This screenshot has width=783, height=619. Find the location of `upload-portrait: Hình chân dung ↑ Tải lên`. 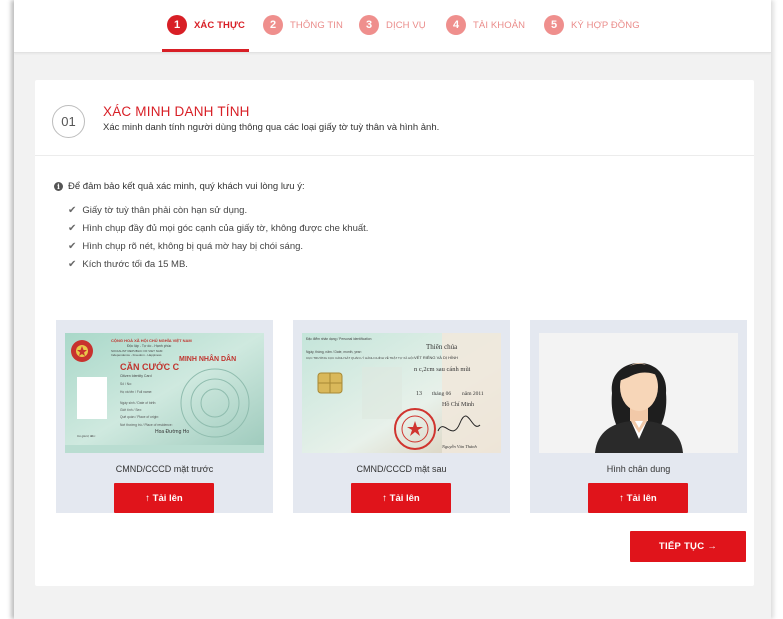

upload-portrait: Hình chân dung ↑ Tải lên is located at coordinates (638, 416).